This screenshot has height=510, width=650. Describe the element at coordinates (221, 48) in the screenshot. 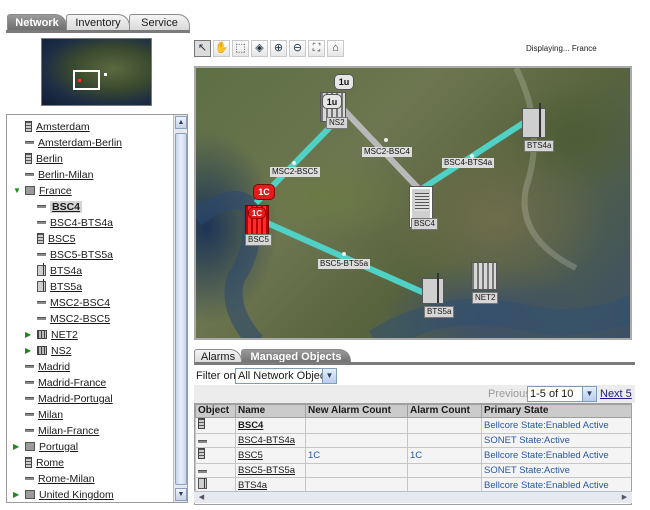

I see `hand-pan-icon: ✋` at that location.